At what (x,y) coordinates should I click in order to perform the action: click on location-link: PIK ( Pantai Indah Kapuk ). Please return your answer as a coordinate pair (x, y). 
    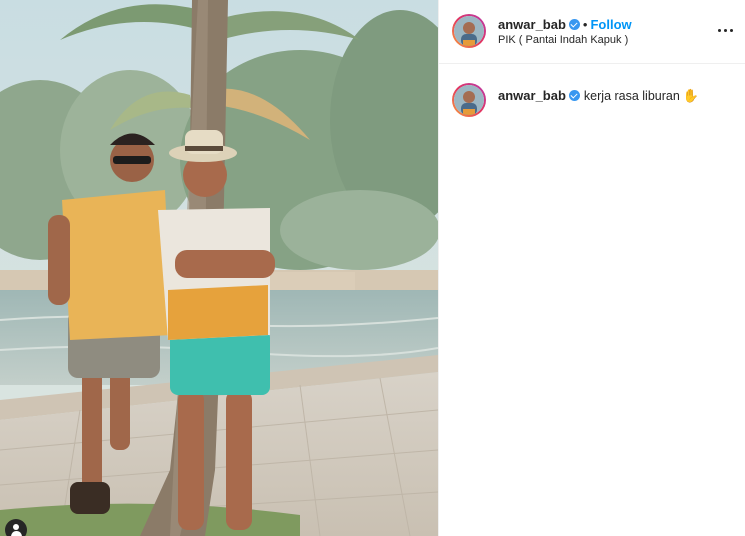
    Looking at the image, I should click on (563, 40).